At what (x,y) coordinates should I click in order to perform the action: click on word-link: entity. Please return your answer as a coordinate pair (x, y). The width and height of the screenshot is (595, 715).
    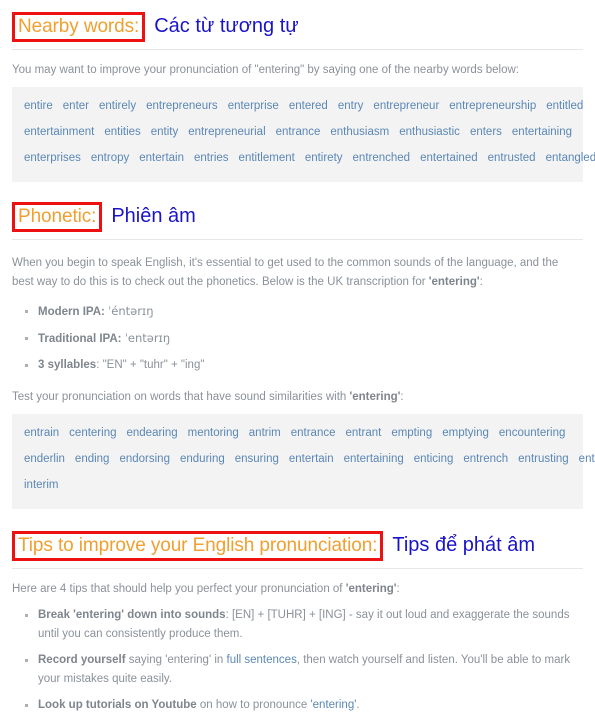
    Looking at the image, I should click on (165, 132).